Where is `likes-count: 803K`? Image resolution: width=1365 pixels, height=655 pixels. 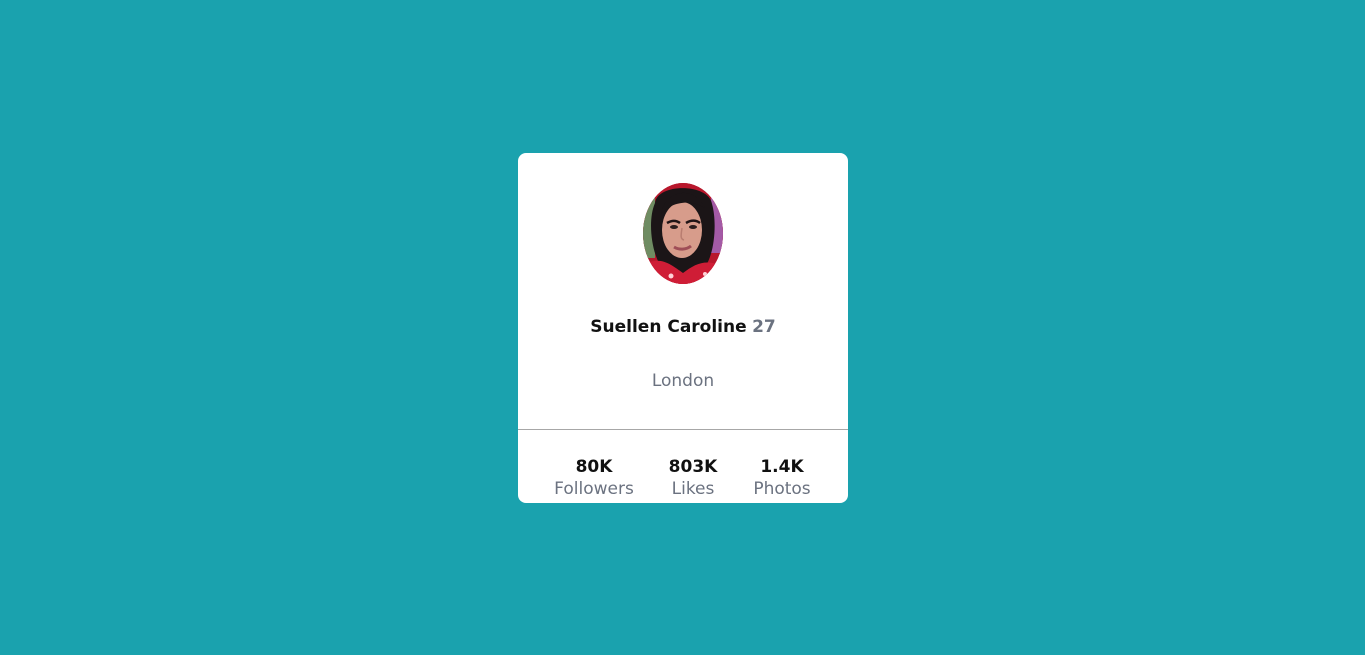
likes-count: 803K is located at coordinates (693, 467).